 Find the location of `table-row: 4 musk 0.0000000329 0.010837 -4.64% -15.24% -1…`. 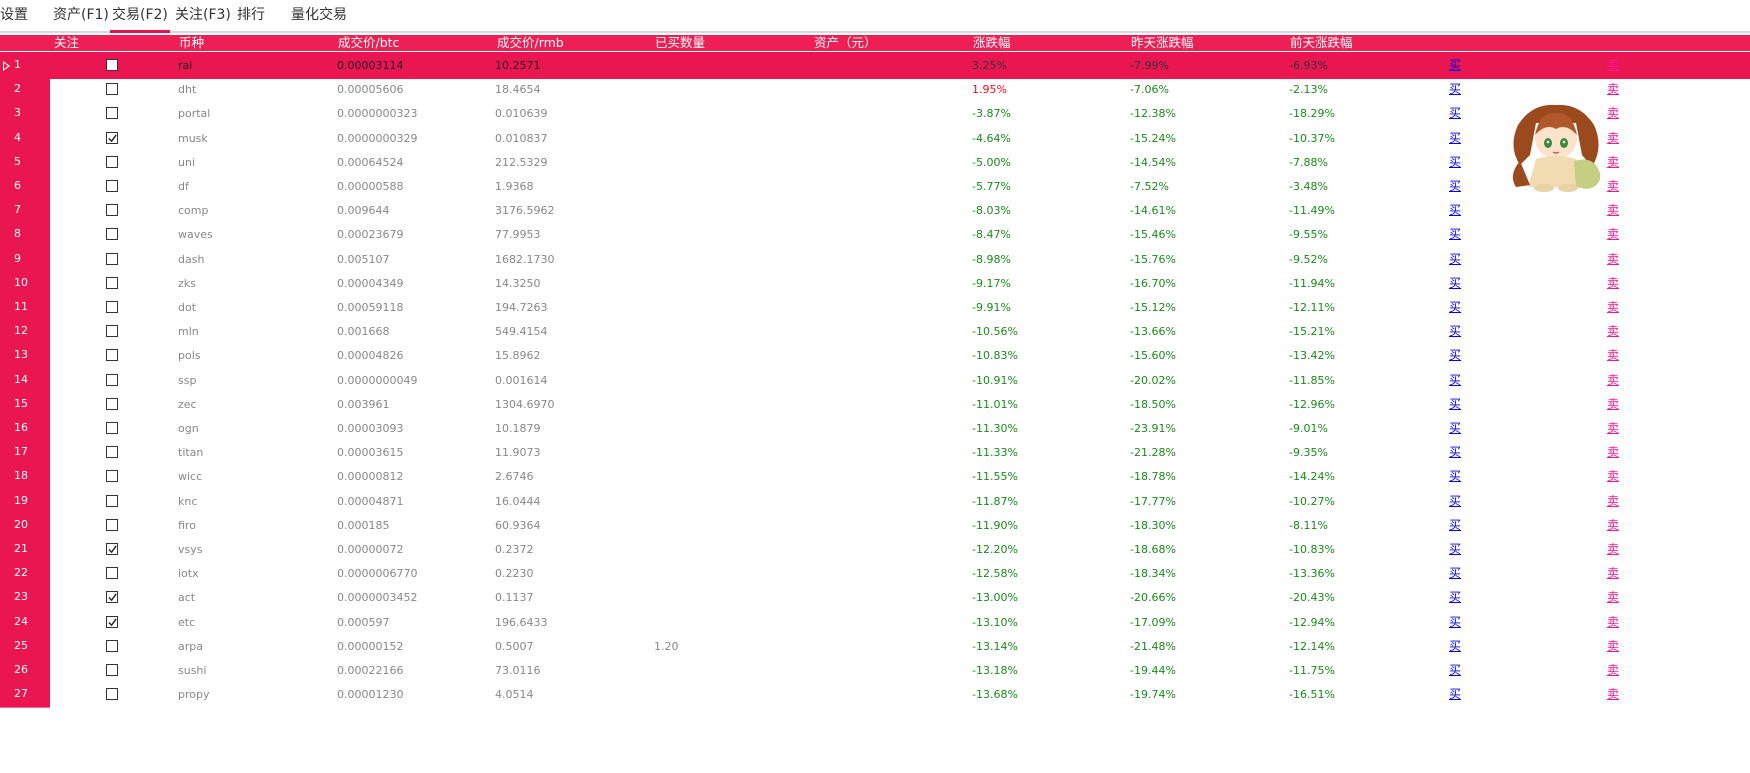

table-row: 4 musk 0.0000000329 0.010837 -4.64% -15.24% -1… is located at coordinates (875, 138).